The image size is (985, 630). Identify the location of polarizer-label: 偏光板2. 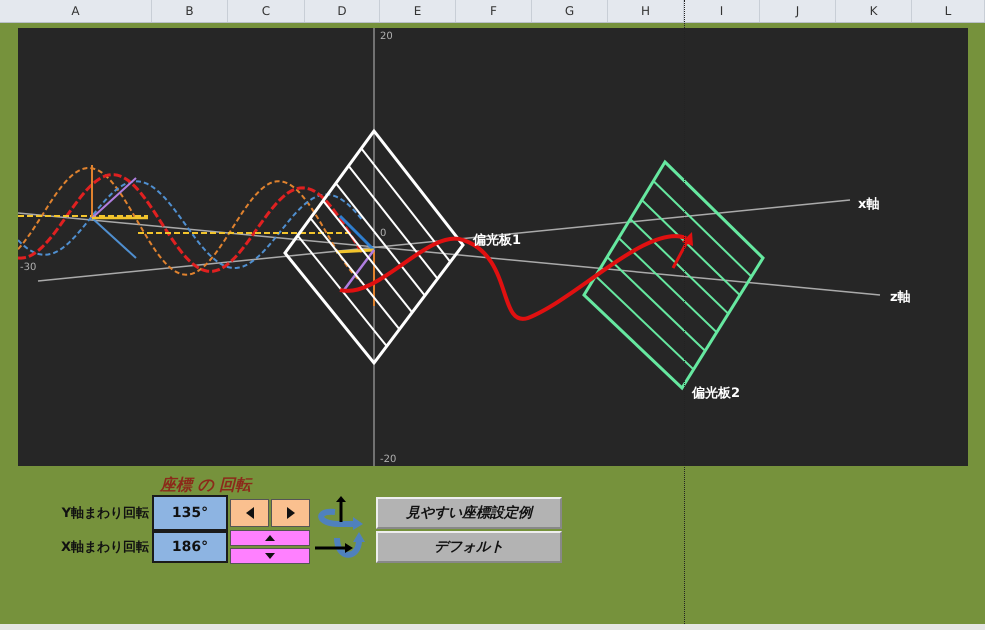
(716, 393).